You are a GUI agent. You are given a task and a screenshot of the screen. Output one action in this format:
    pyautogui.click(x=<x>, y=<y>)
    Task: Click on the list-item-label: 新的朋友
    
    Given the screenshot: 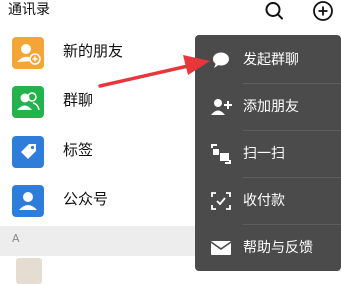 What is the action you would take?
    pyautogui.click(x=93, y=51)
    